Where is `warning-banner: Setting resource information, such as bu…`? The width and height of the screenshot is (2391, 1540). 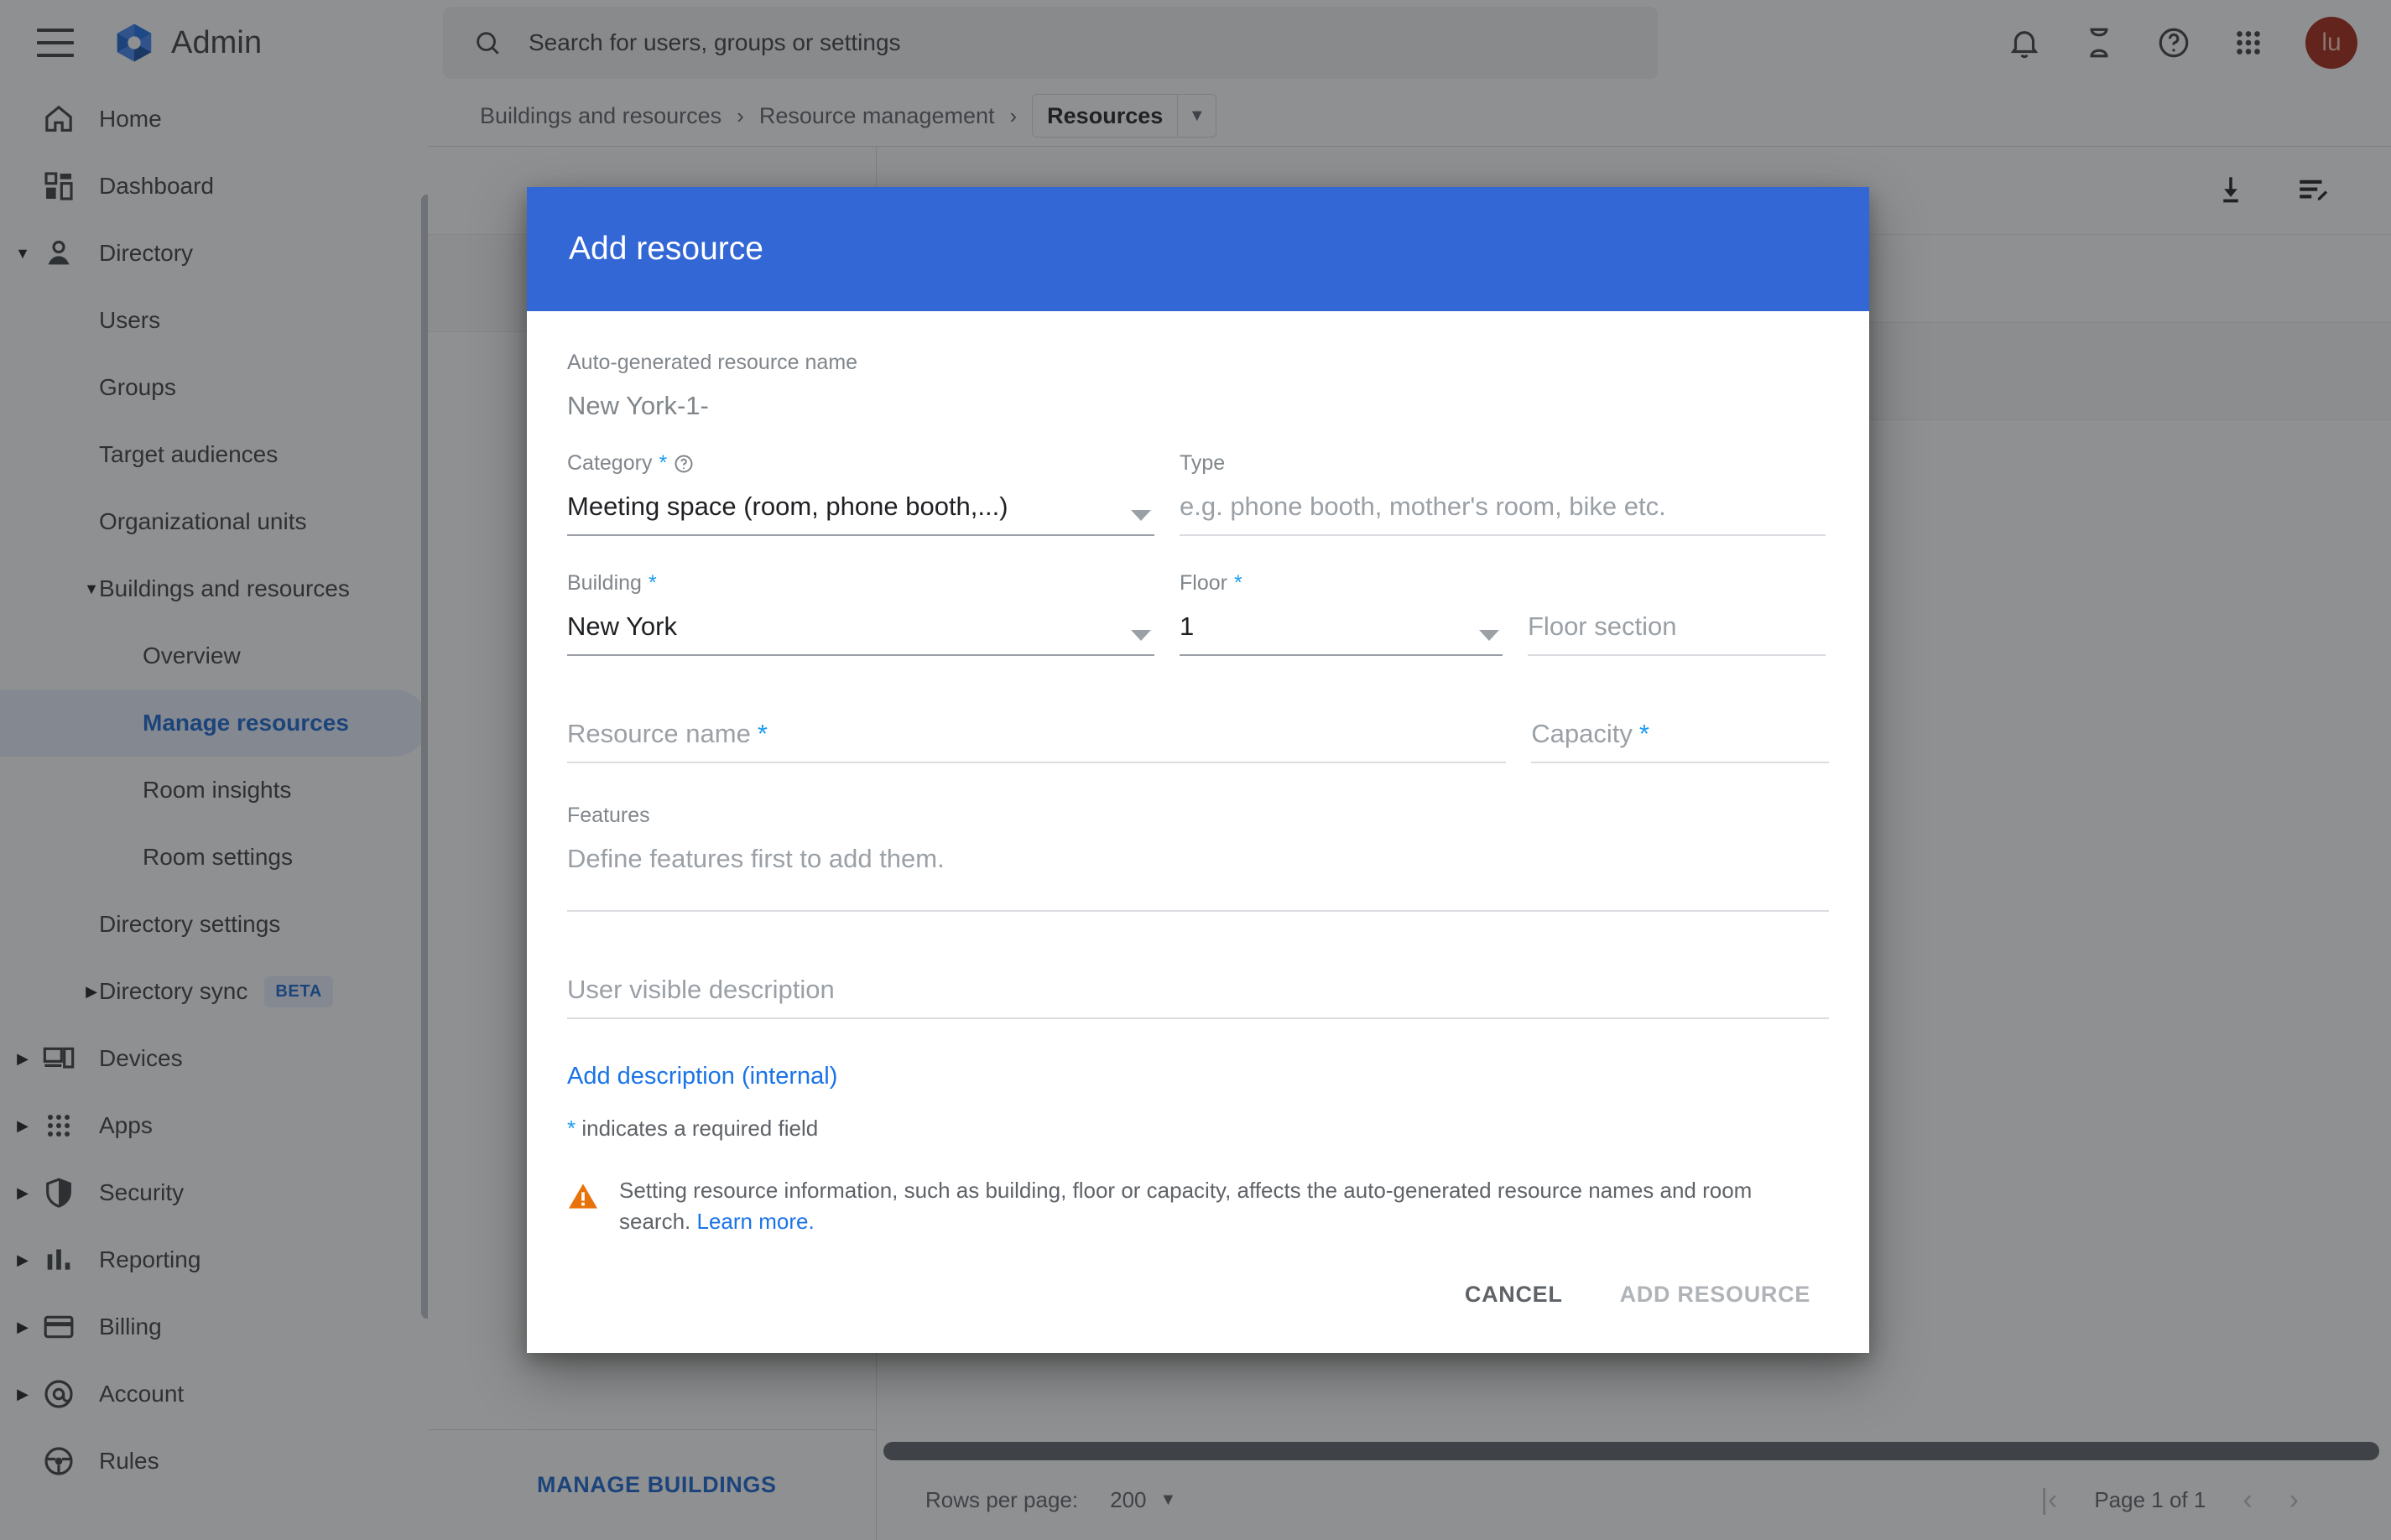 warning-banner: Setting resource information, such as bu… is located at coordinates (1198, 1206).